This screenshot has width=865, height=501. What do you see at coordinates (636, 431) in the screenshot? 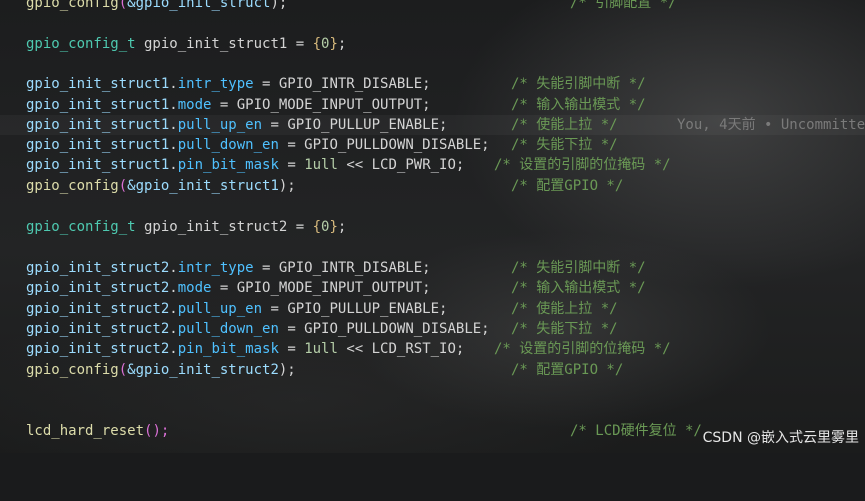
I see `code-comment: /* LCD硬件复位 */` at bounding box center [636, 431].